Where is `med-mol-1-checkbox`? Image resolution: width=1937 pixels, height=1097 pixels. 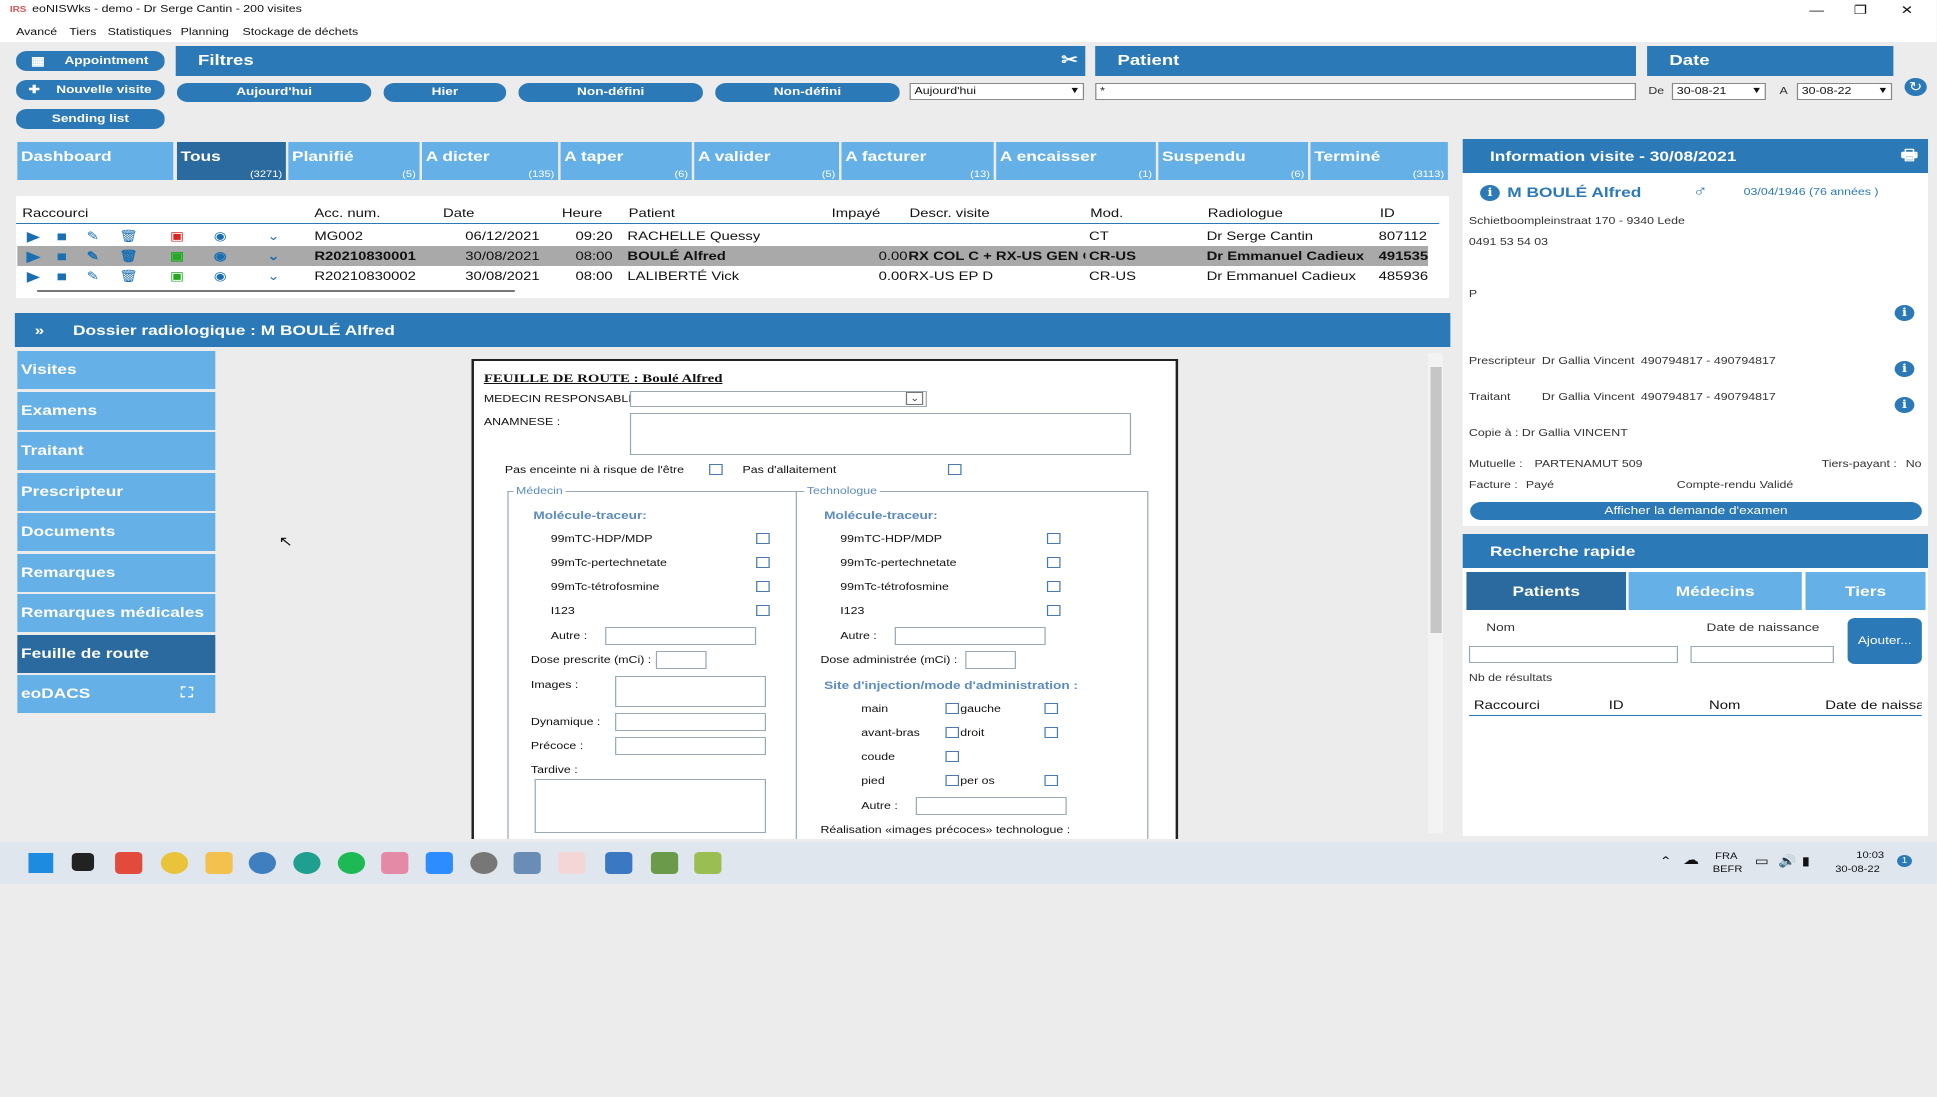 med-mol-1-checkbox is located at coordinates (763, 538).